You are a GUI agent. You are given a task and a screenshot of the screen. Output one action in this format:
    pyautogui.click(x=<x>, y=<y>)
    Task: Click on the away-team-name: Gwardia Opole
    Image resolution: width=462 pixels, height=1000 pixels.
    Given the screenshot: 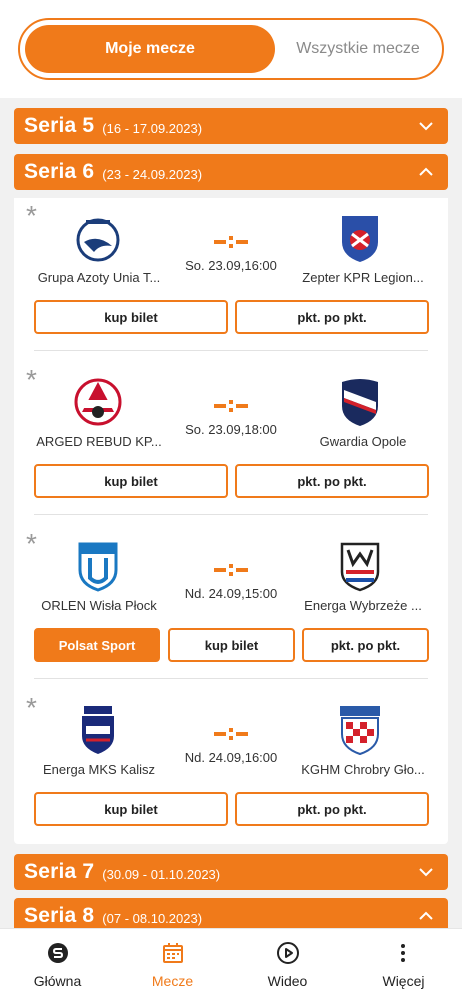 What is the action you would take?
    pyautogui.click(x=363, y=441)
    